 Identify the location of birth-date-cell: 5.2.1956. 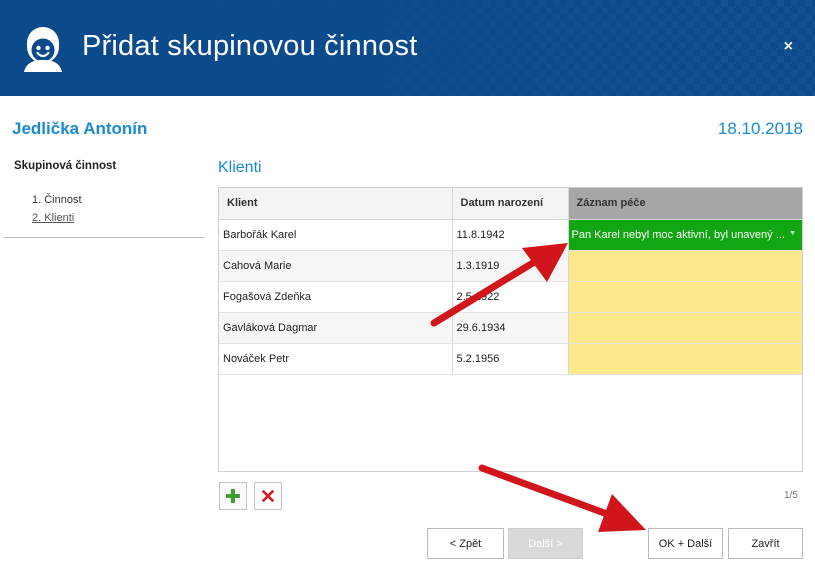
(510, 359).